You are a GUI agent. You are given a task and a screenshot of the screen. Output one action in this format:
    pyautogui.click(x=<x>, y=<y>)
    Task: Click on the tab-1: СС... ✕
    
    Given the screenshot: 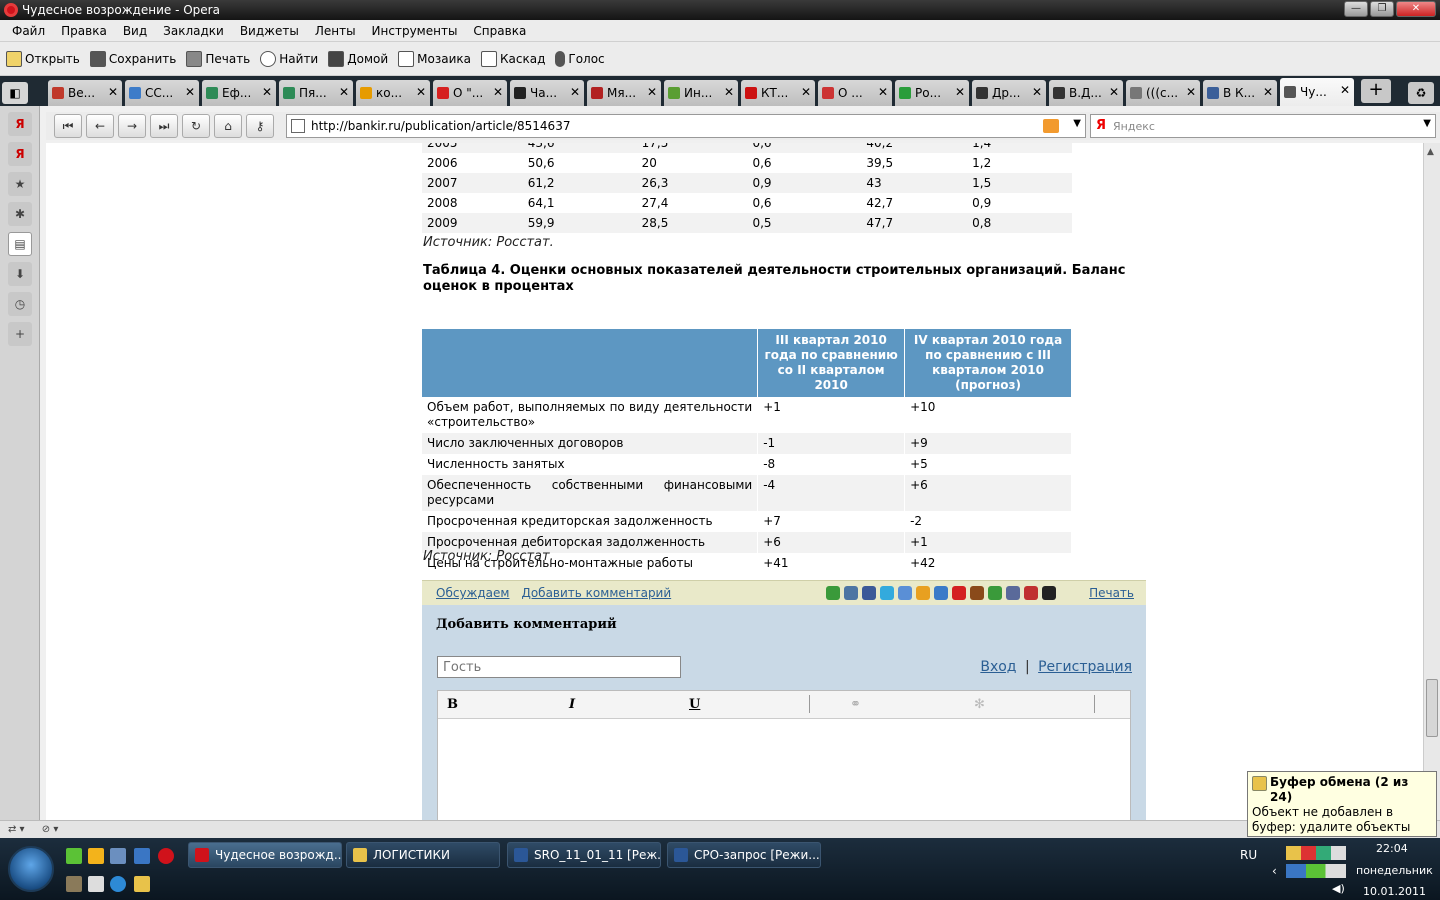 What is the action you would take?
    pyautogui.click(x=162, y=93)
    